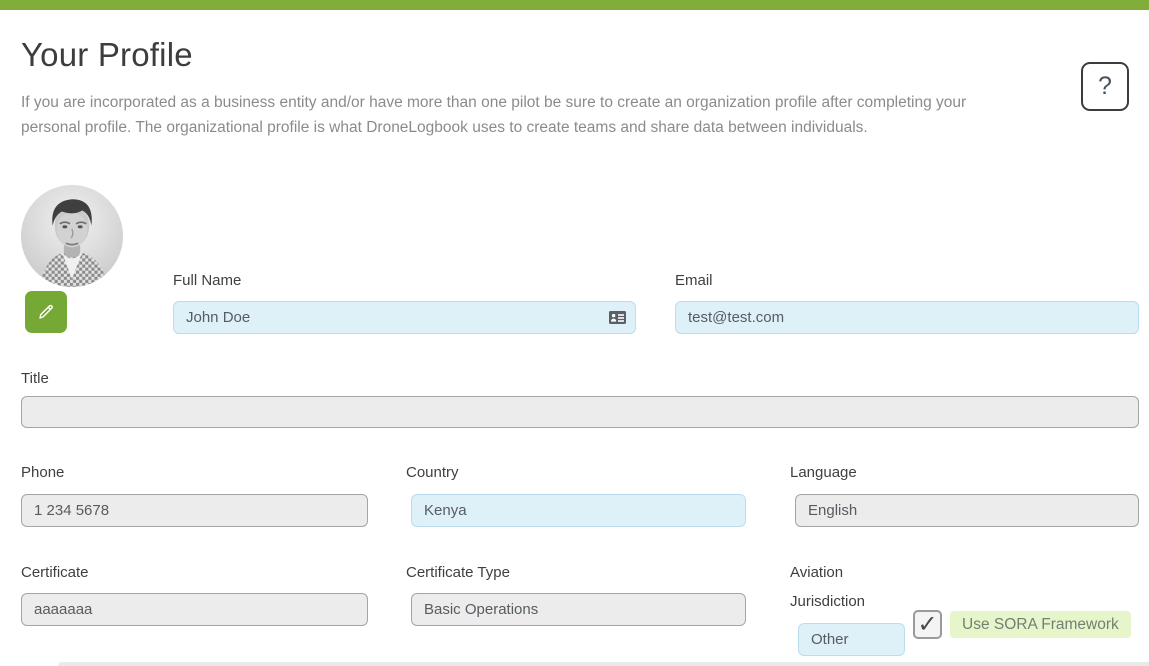 This screenshot has width=1149, height=666. I want to click on edit-pencil-icon, so click(46, 311).